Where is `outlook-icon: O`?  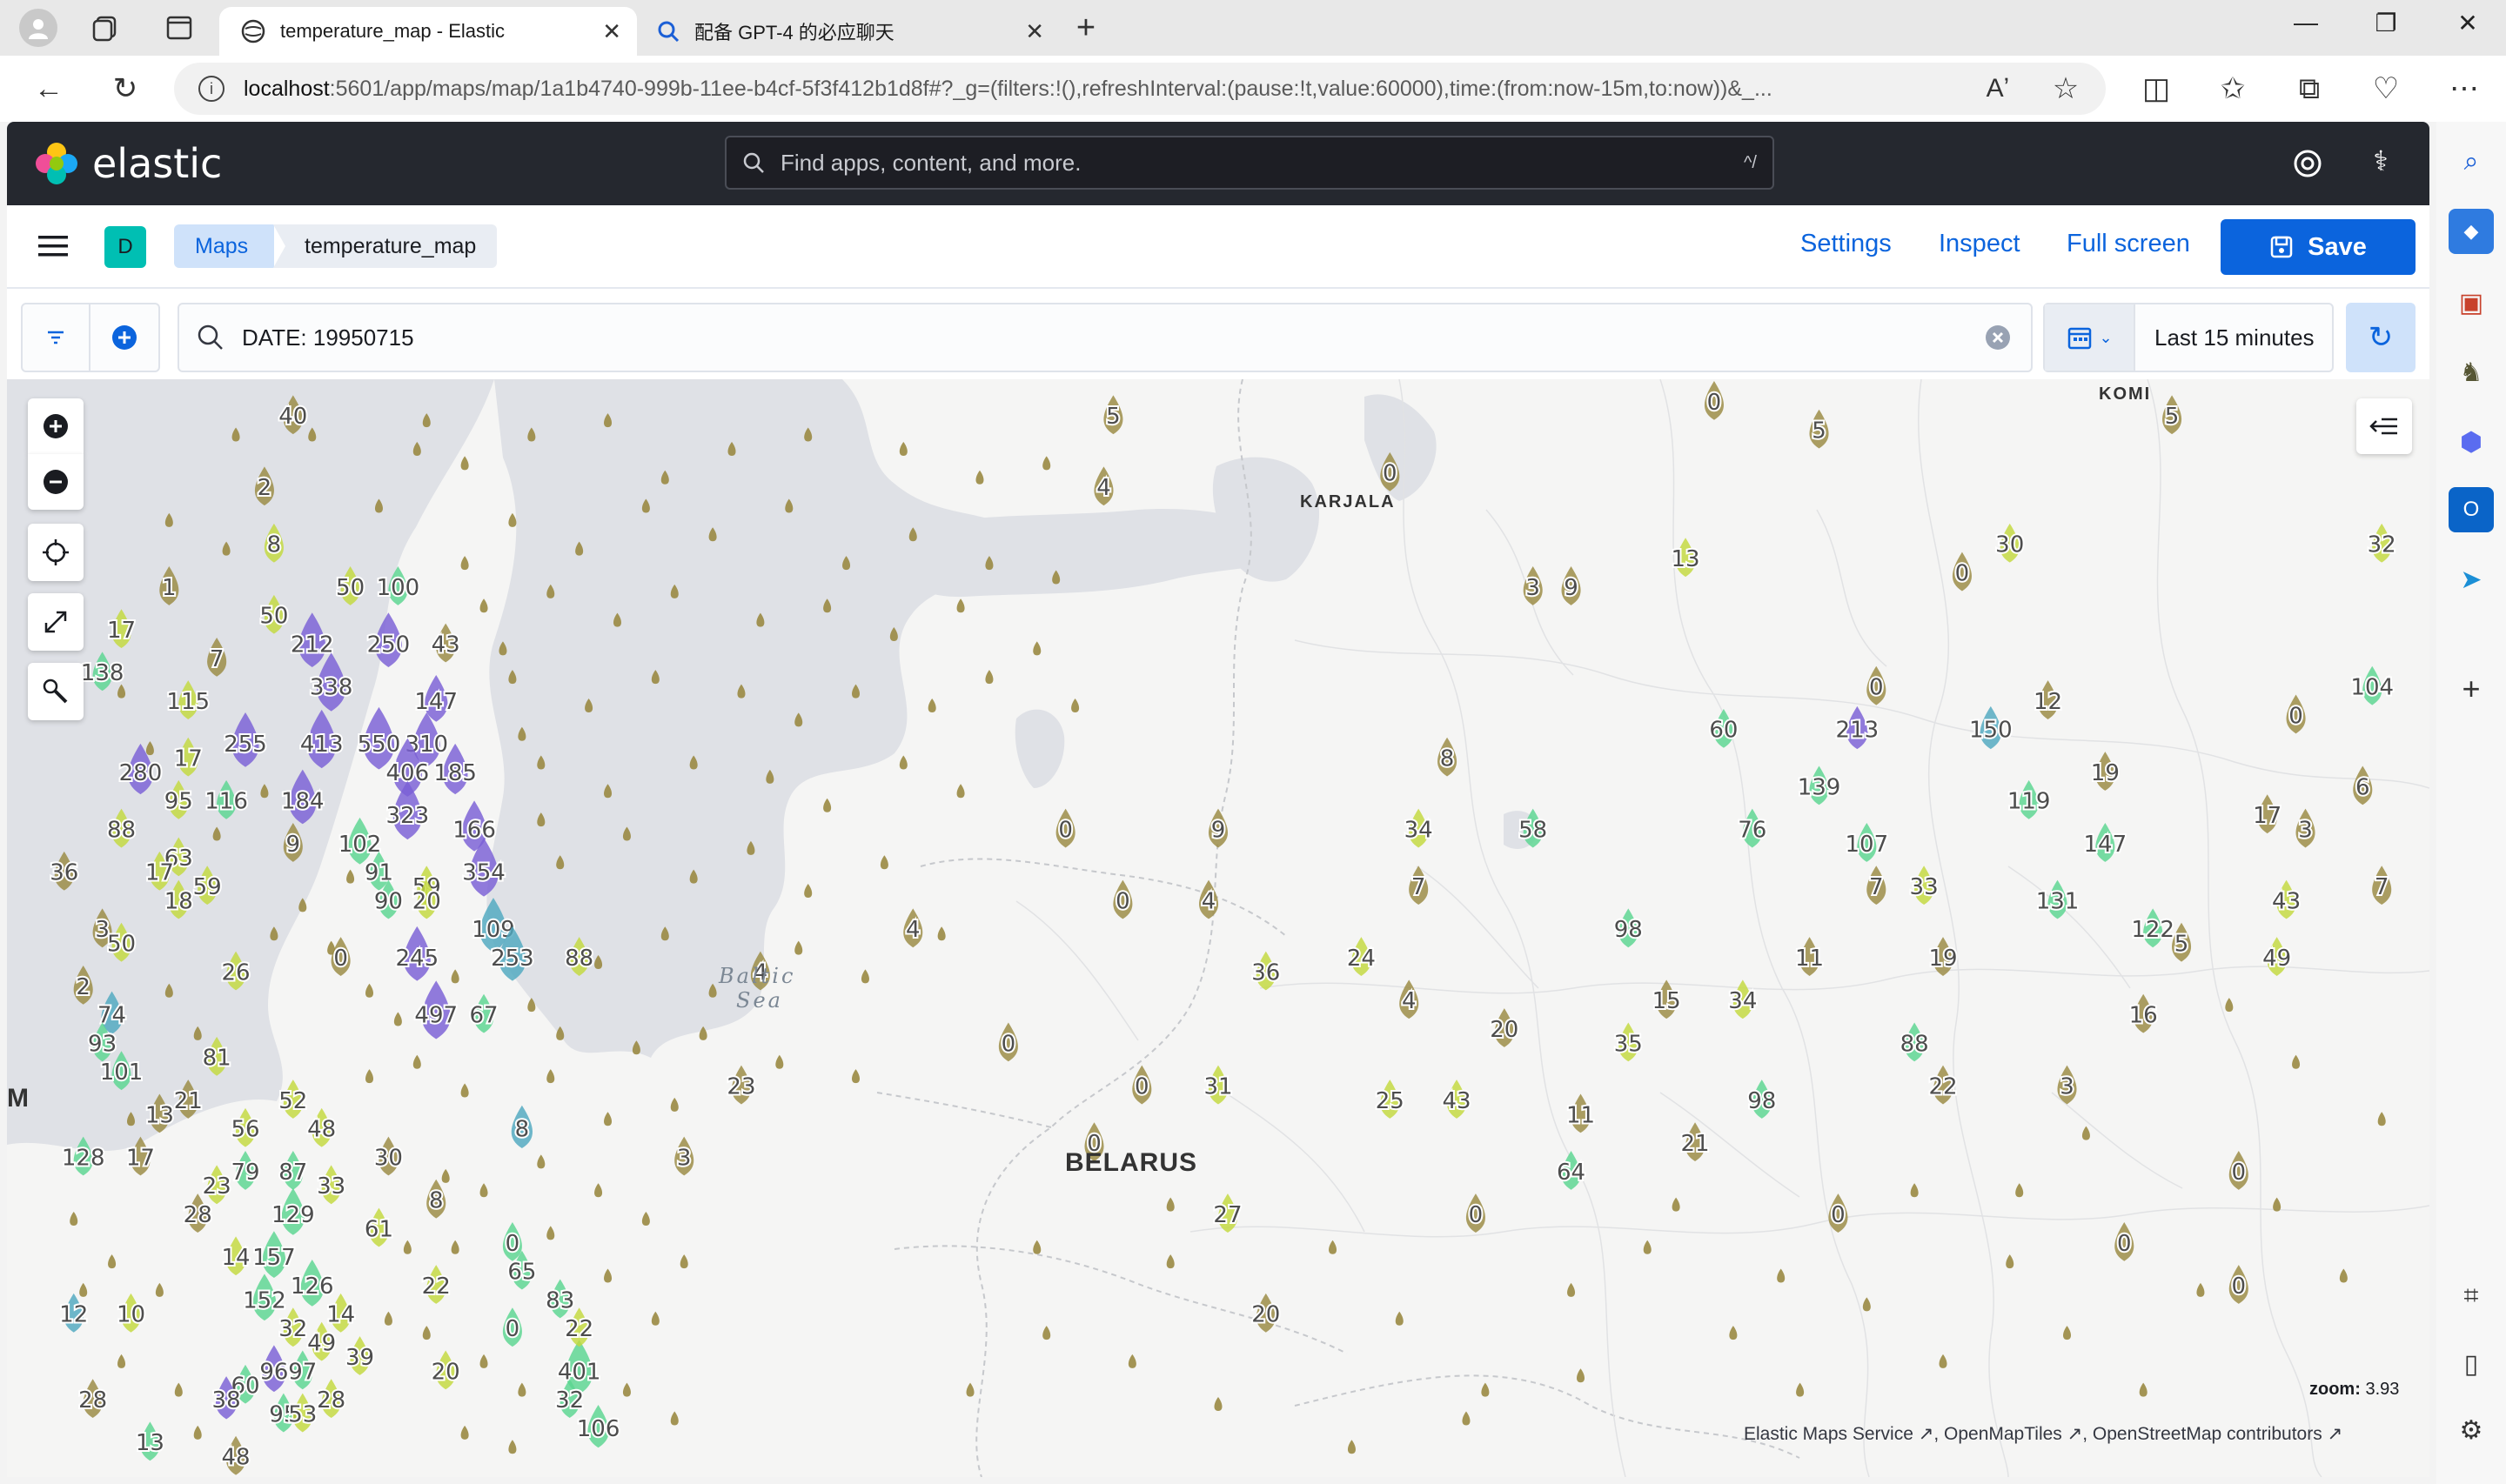 outlook-icon: O is located at coordinates (2471, 510).